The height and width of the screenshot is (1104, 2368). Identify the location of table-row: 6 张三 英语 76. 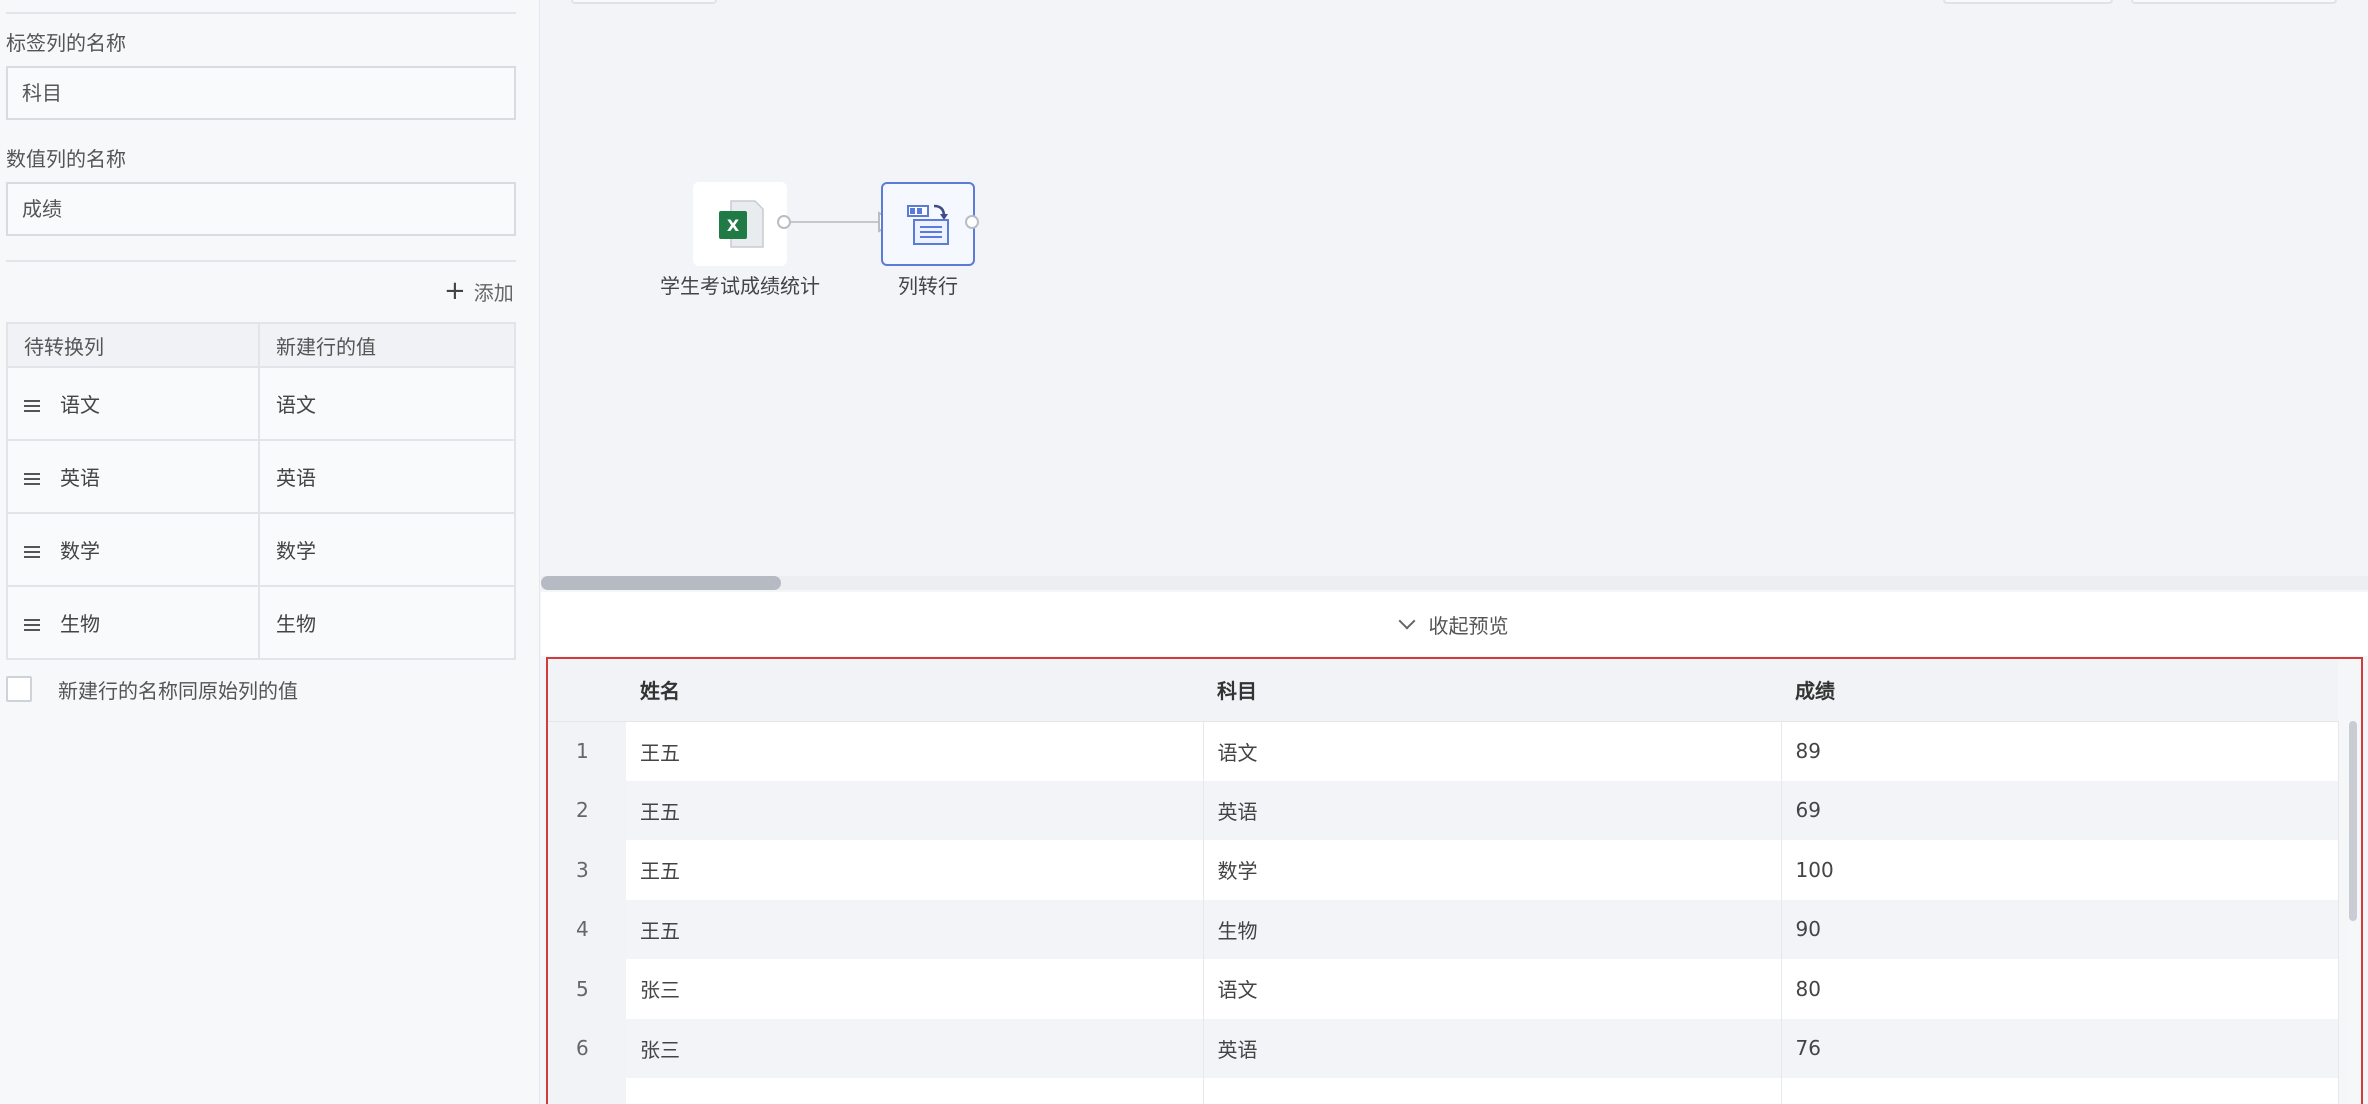
(1443, 1048).